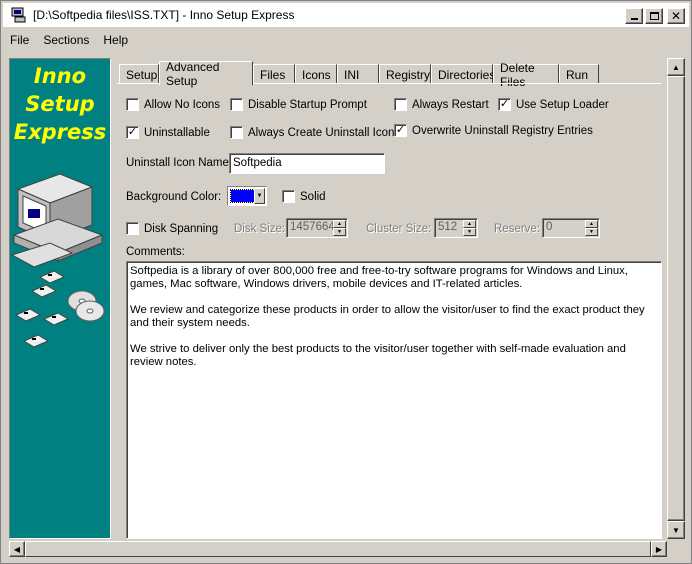 This screenshot has width=692, height=564. What do you see at coordinates (66, 40) in the screenshot?
I see `menu-sections: Sections` at bounding box center [66, 40].